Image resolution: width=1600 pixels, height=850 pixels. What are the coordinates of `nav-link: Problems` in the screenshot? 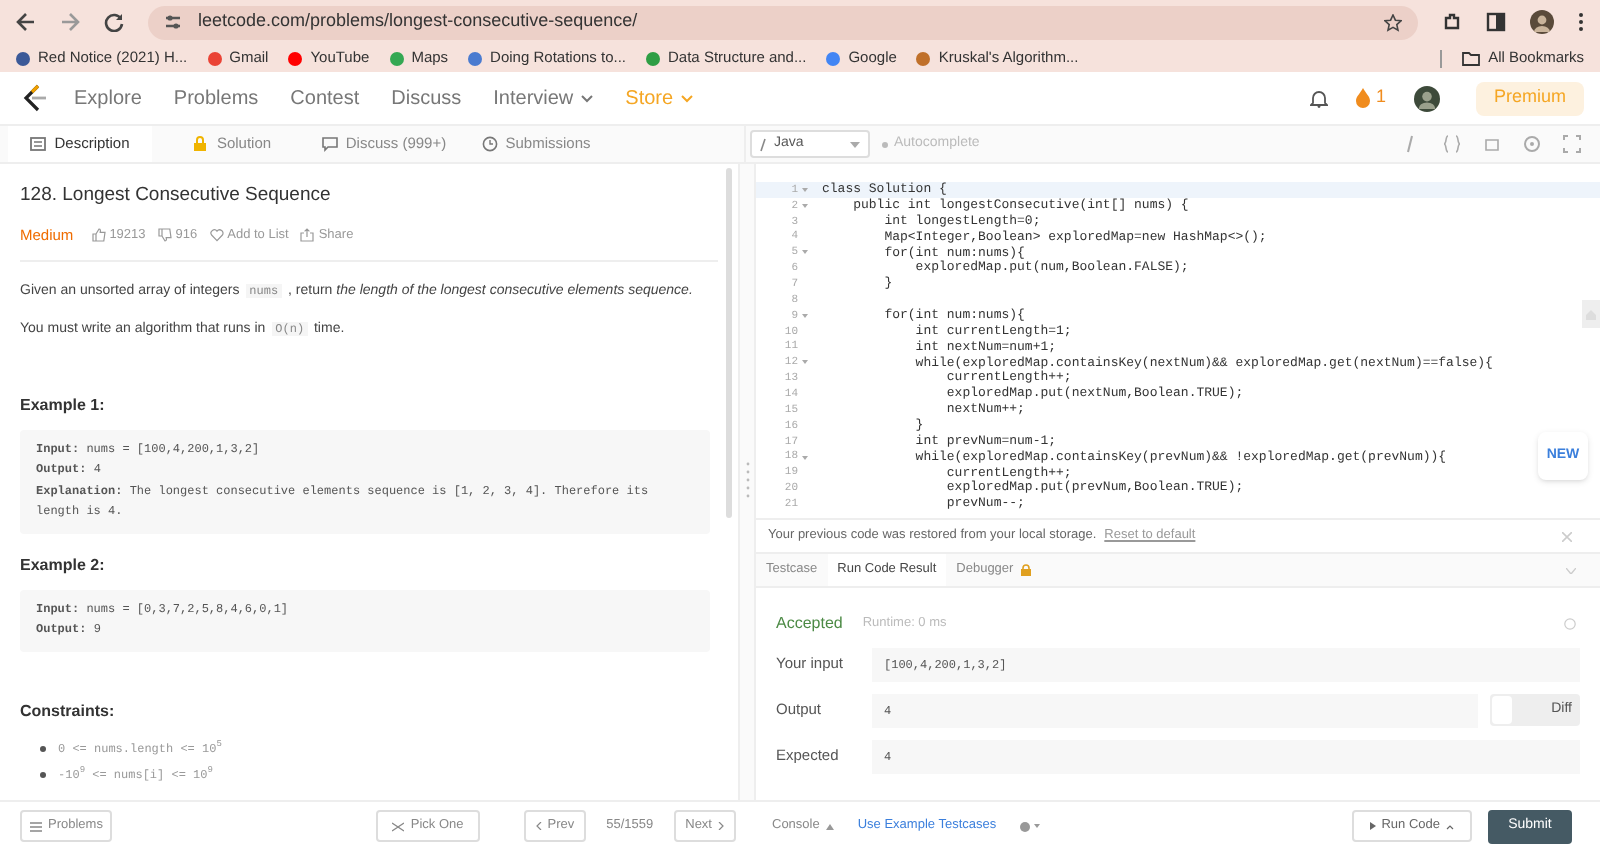 It's located at (216, 98).